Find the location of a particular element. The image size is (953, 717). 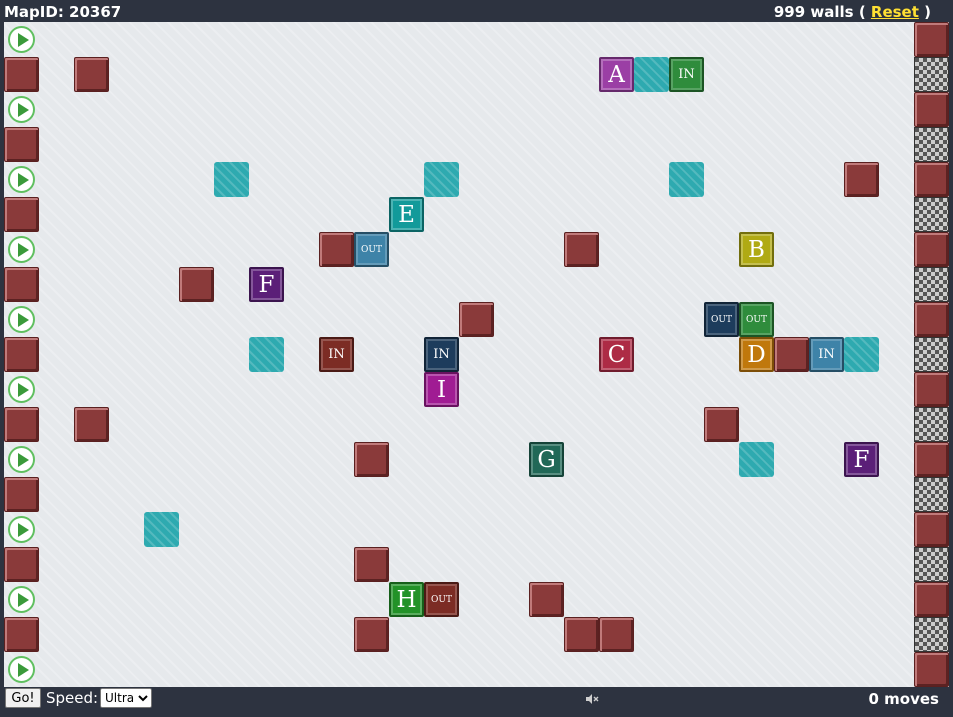

close-paren: ) is located at coordinates (927, 12).